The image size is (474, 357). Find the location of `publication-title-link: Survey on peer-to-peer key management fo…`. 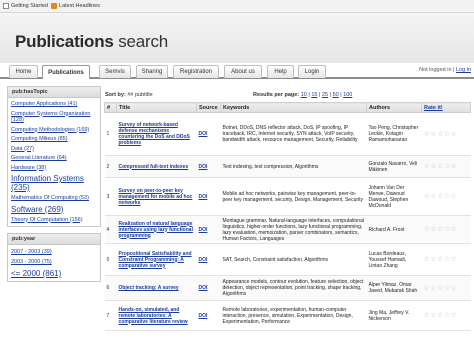

publication-title-link: Survey on peer-to-peer key management fo… is located at coordinates (156, 197).